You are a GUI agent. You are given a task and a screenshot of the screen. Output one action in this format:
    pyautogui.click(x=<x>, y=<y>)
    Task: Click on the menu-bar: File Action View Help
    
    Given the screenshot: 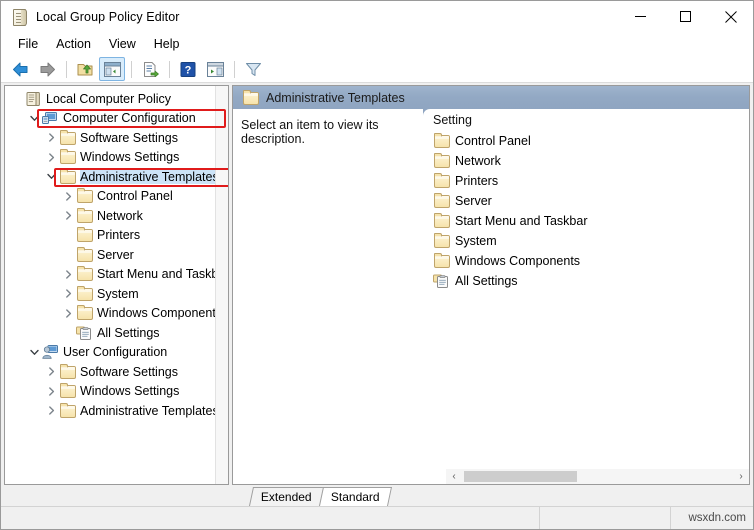 What is the action you would take?
    pyautogui.click(x=377, y=44)
    